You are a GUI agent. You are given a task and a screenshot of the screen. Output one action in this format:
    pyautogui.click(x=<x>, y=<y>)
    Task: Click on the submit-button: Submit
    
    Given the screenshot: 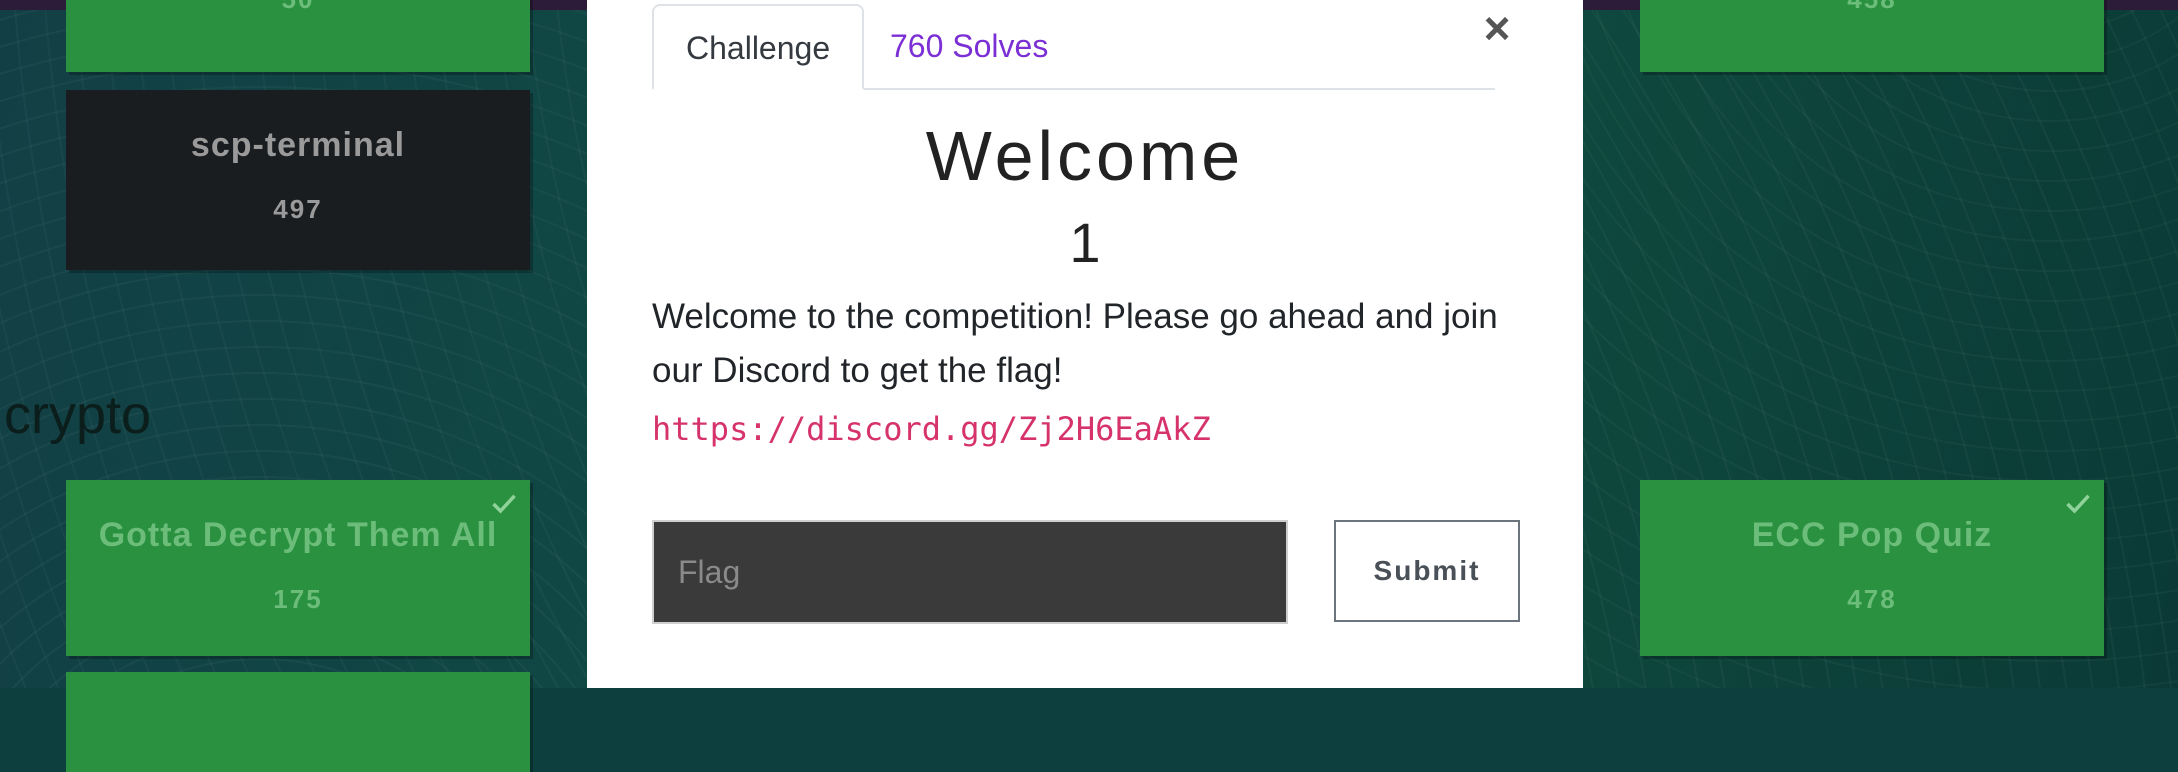 What is the action you would take?
    pyautogui.click(x=1427, y=571)
    